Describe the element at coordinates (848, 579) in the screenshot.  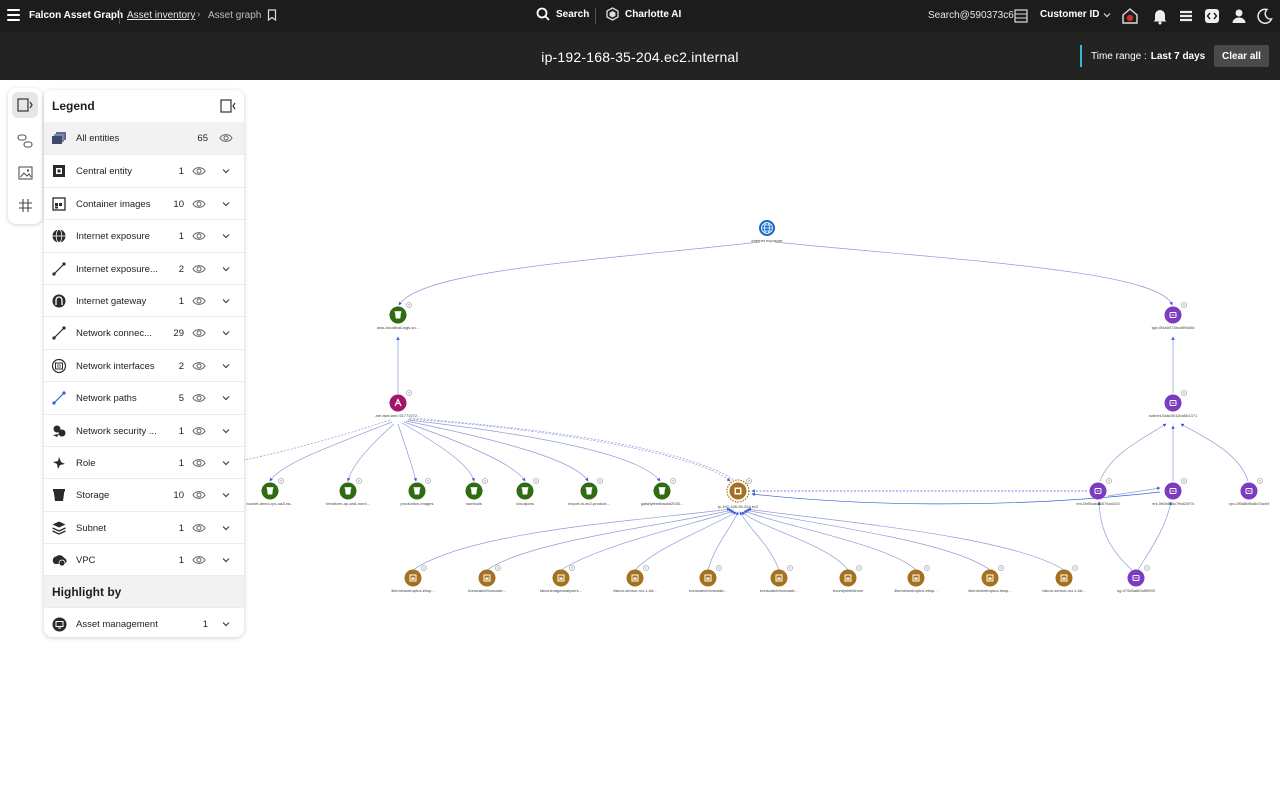
I see `graph-node-container: bountyshieldmon` at that location.